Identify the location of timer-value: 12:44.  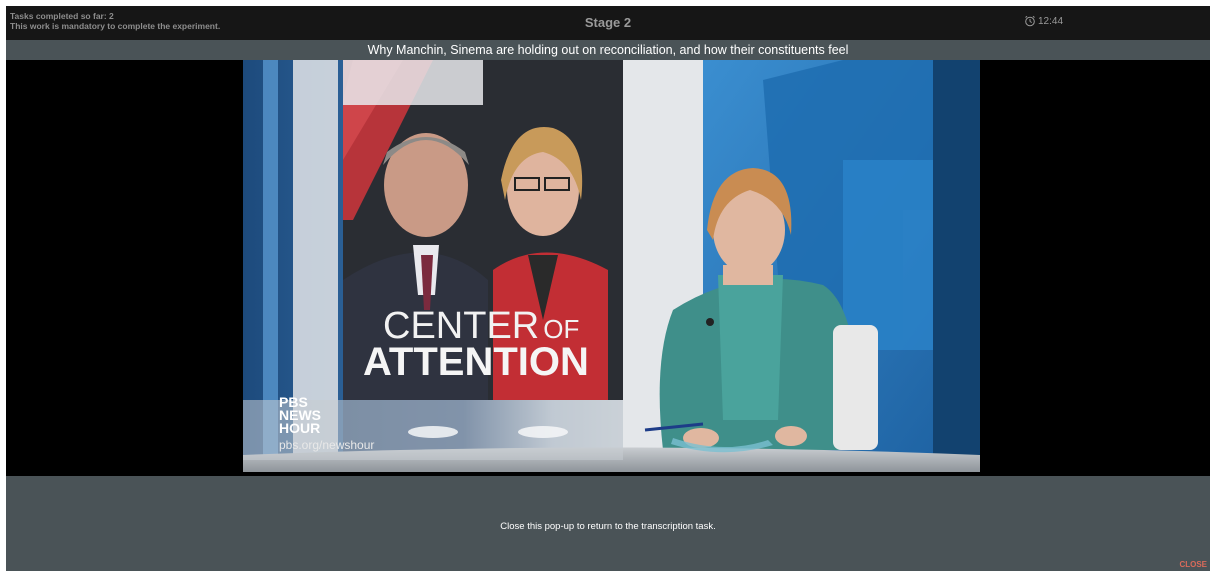
(1051, 21).